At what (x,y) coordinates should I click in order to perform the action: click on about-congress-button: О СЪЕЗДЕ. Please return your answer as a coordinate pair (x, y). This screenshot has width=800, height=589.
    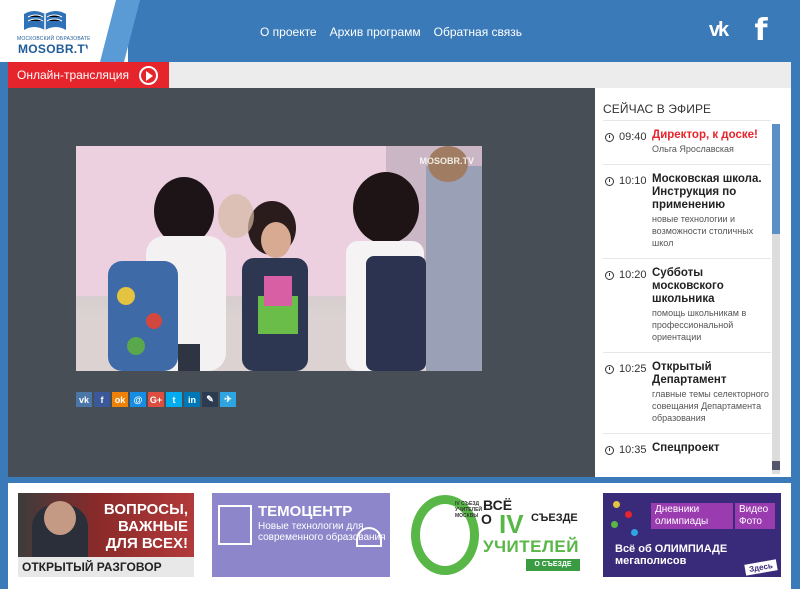
    Looking at the image, I should click on (553, 565).